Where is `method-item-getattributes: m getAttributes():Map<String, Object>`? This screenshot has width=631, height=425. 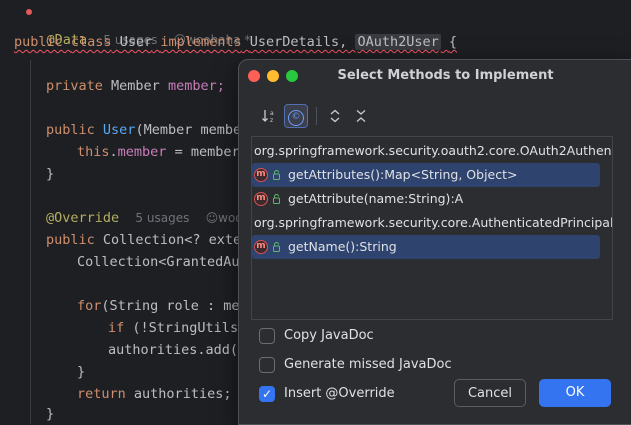
method-item-getattributes: m getAttributes():Map<String, Object> is located at coordinates (432, 175).